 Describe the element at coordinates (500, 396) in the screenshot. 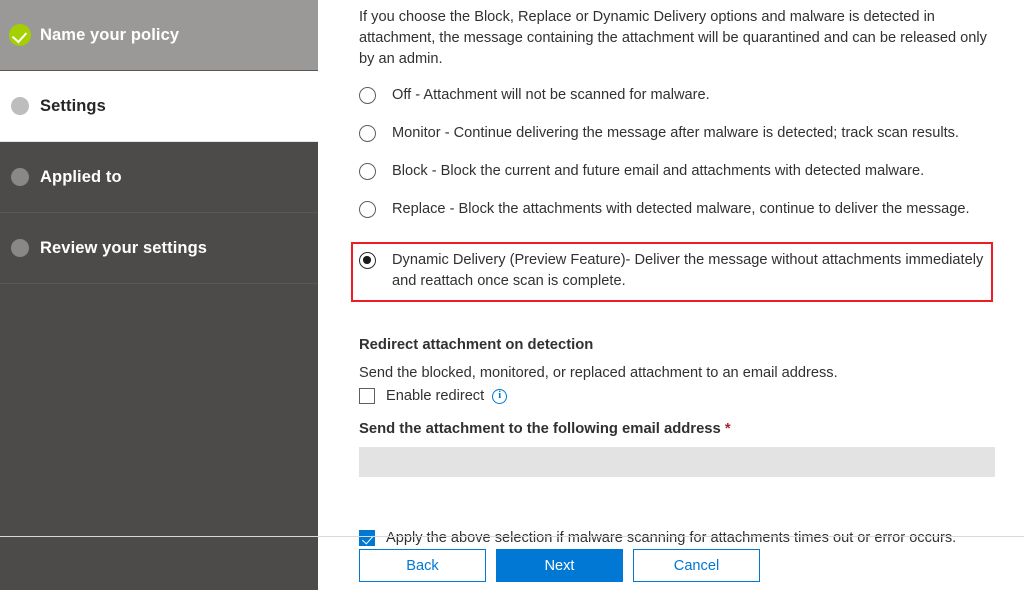

I see `info-icon: i` at that location.